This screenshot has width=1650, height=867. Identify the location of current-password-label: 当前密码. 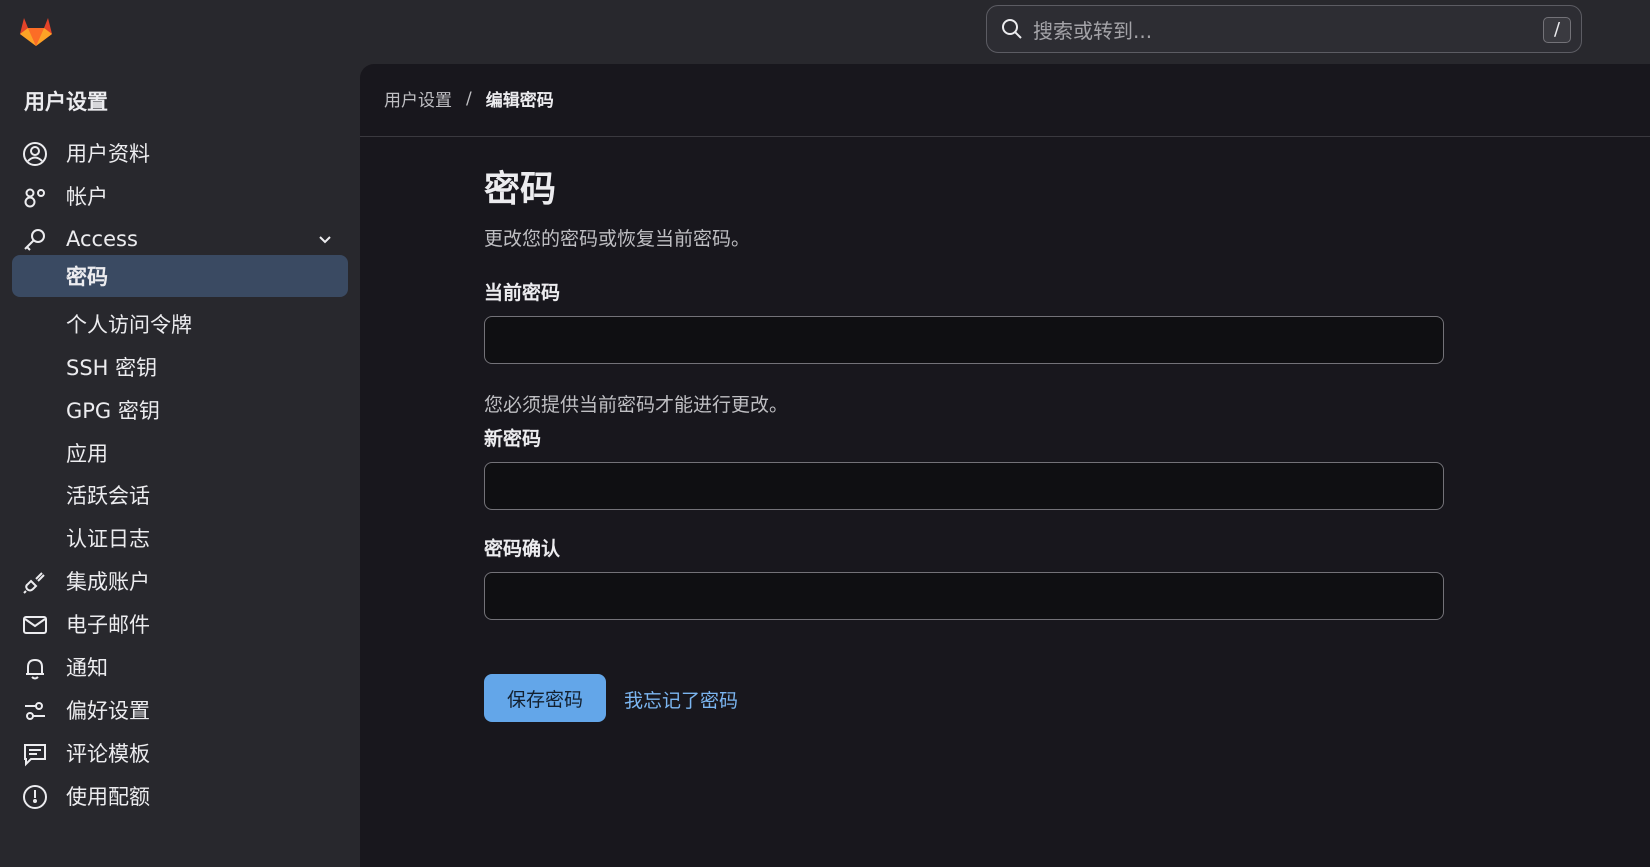
(522, 293).